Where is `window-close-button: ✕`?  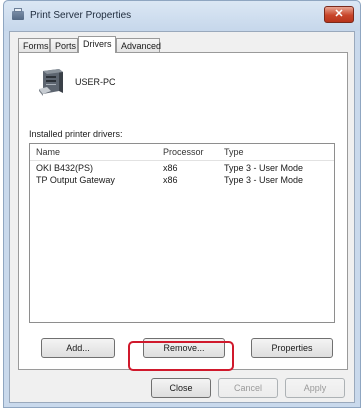 window-close-button: ✕ is located at coordinates (339, 14).